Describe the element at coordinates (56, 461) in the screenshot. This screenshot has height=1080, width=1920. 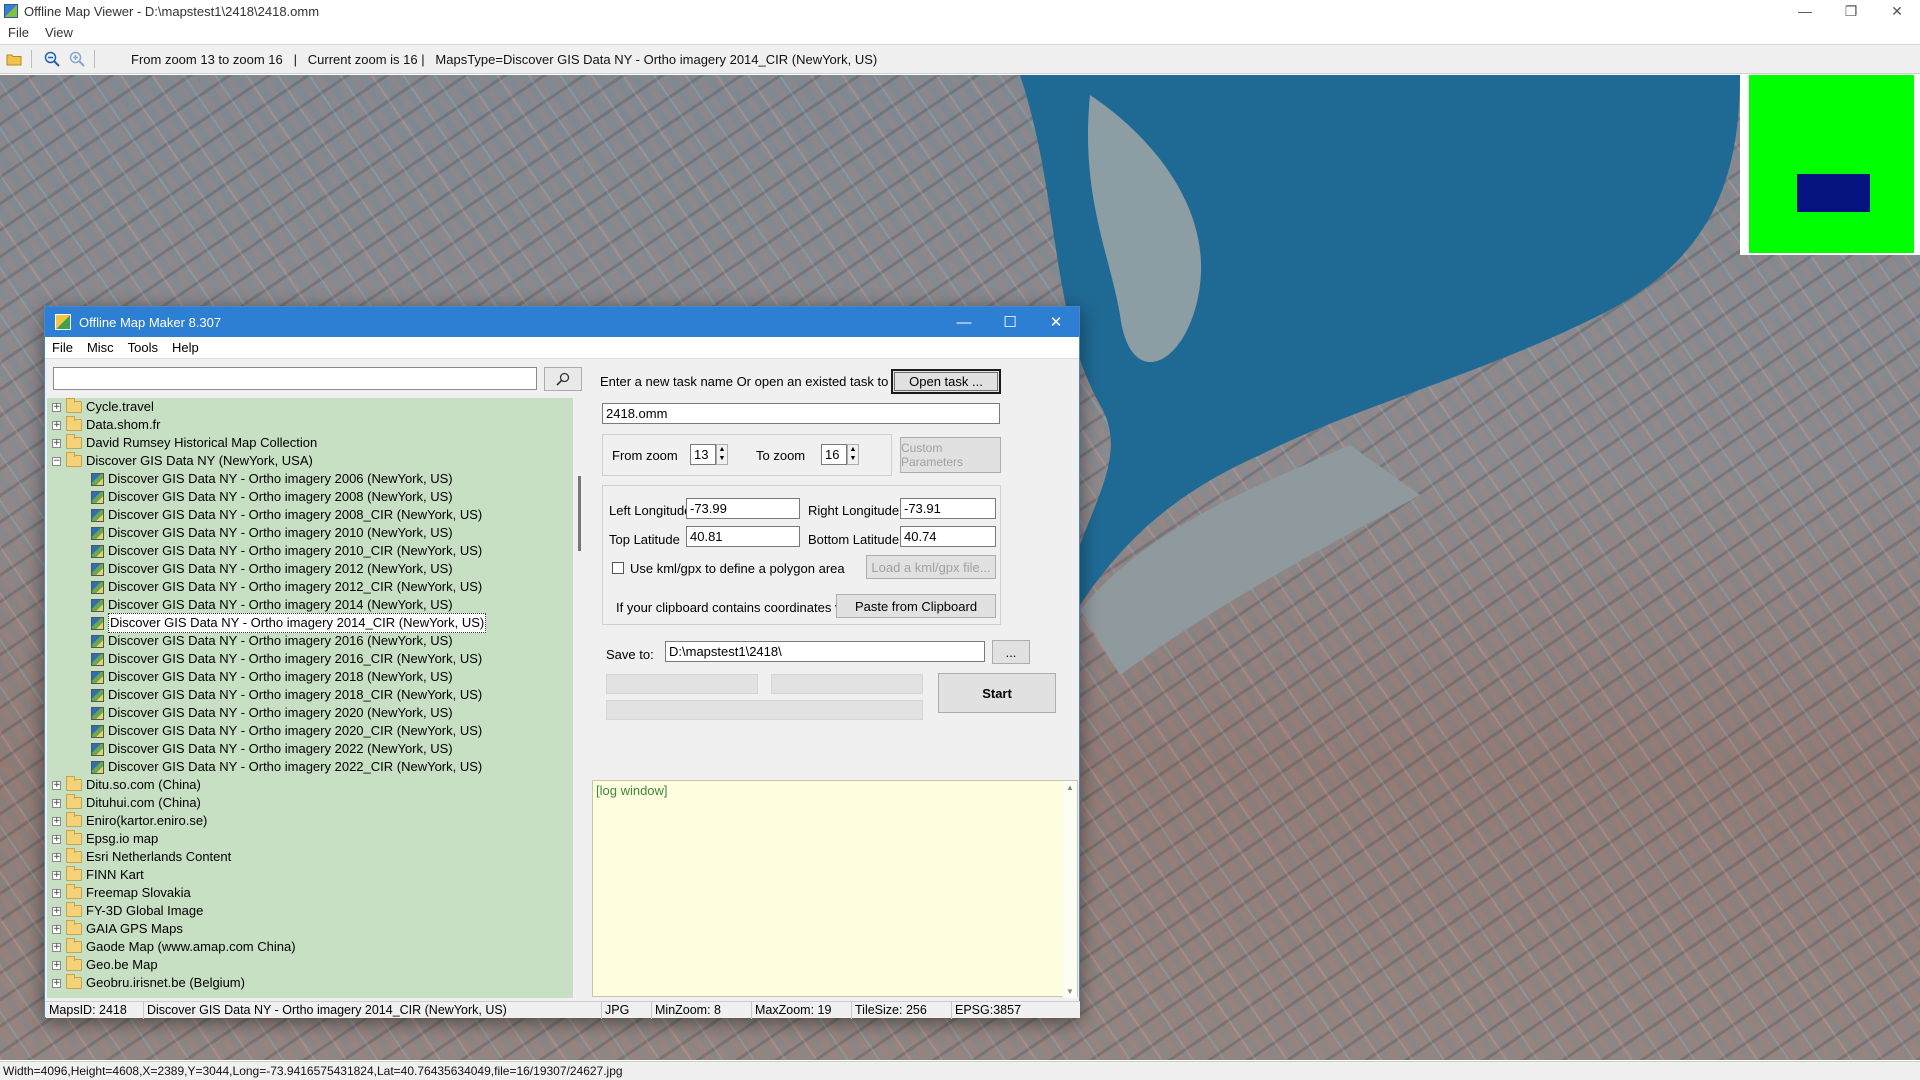
I see `collapse-icon: −` at that location.